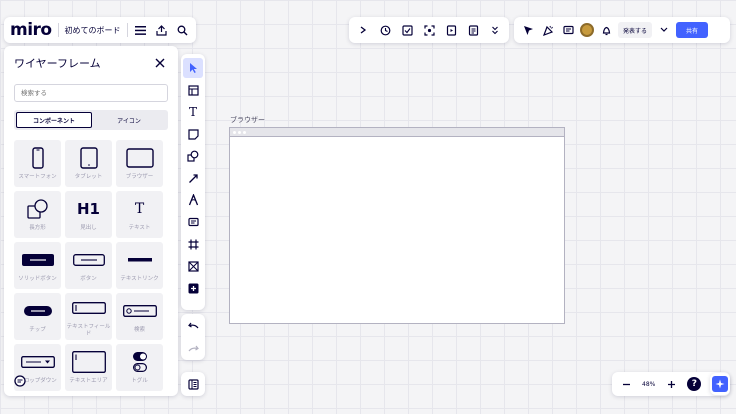 The width and height of the screenshot is (736, 414). I want to click on heading-icon: H1, so click(88, 209).